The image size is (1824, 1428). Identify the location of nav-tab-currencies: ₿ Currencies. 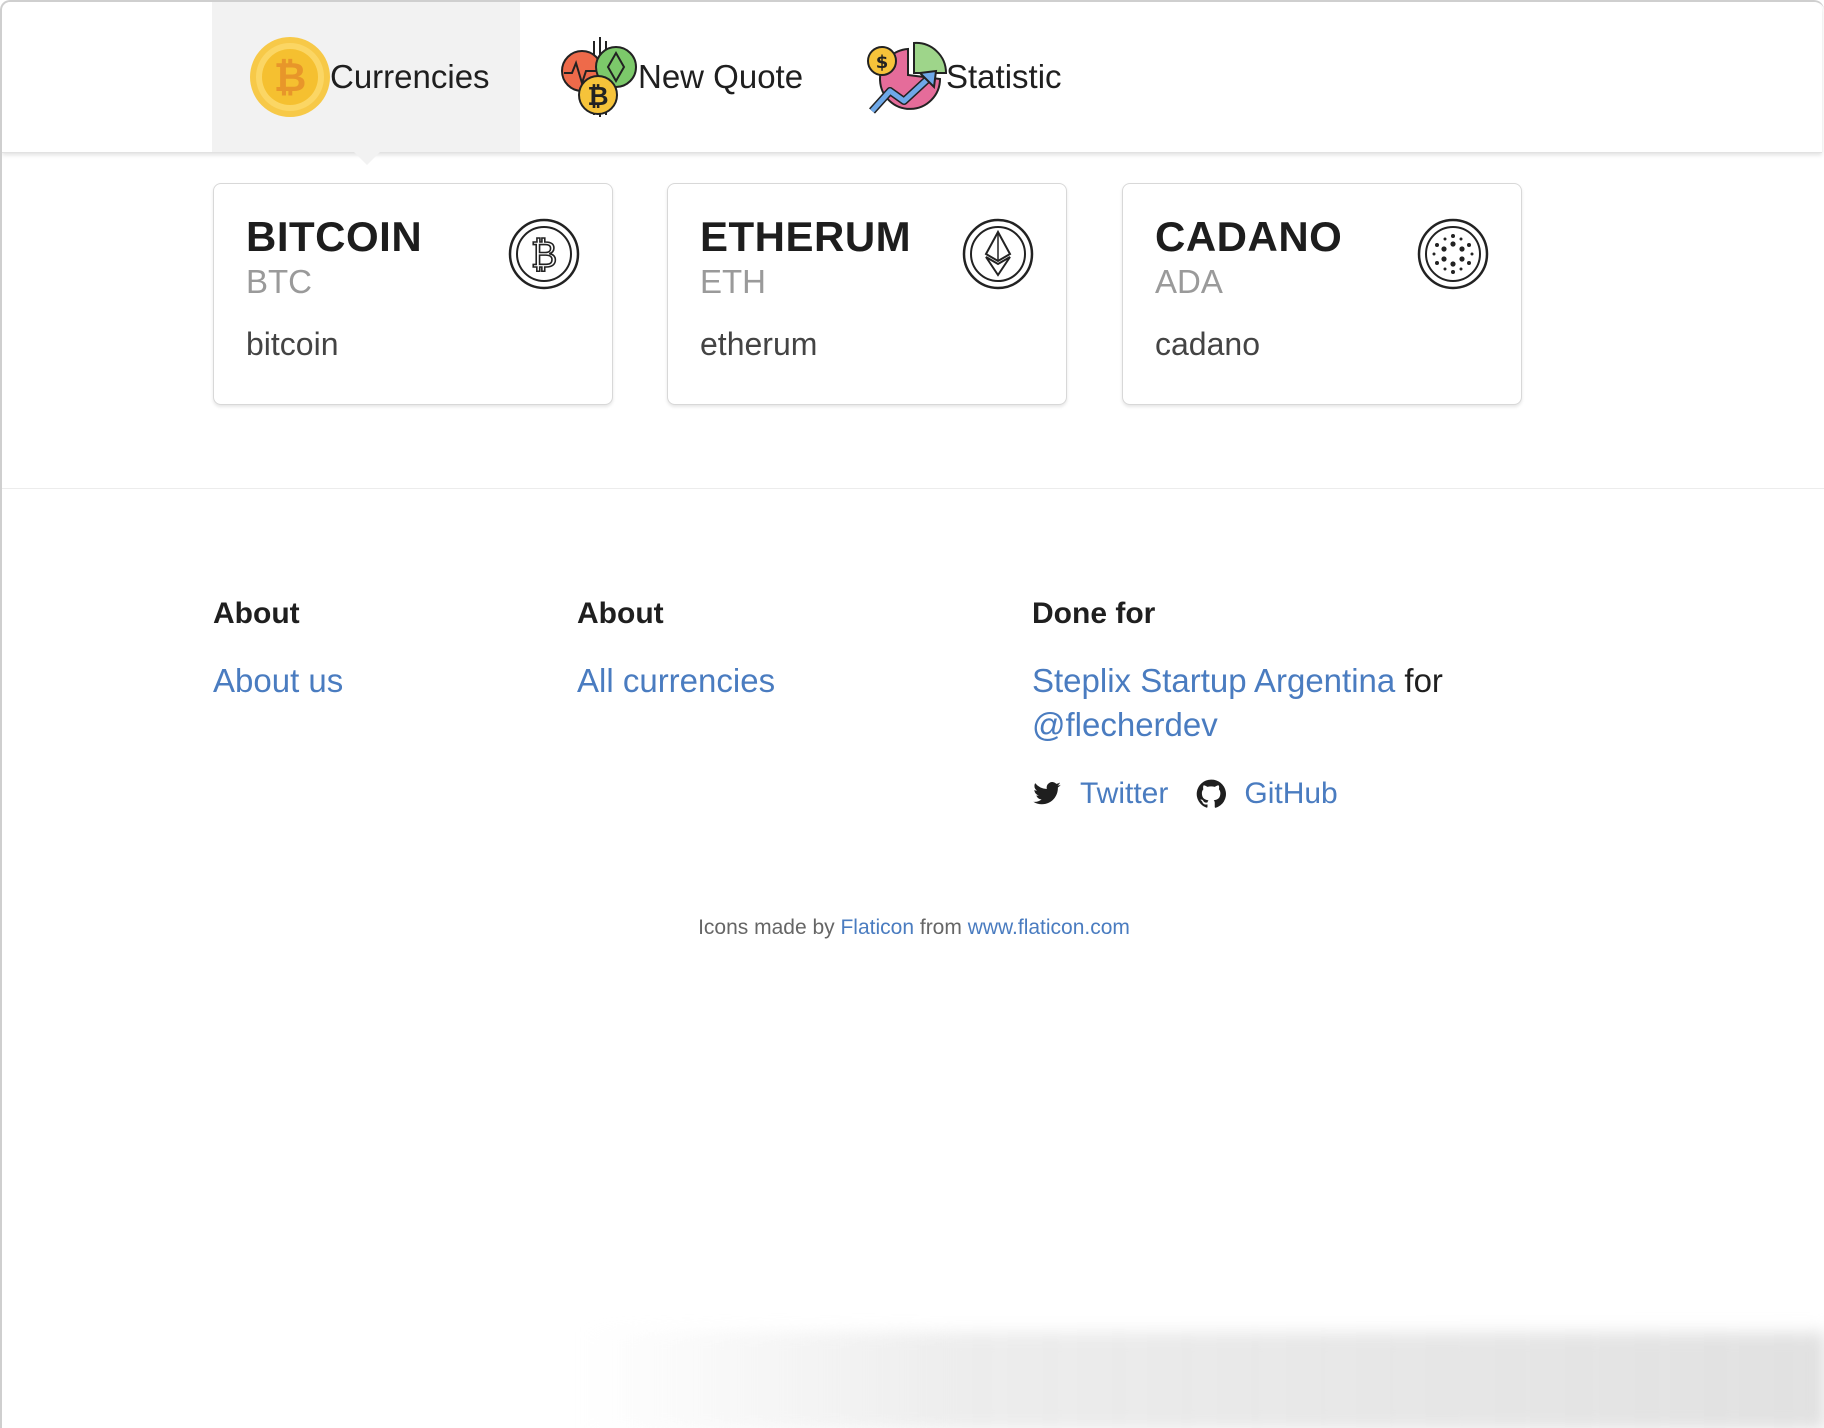
(366, 77).